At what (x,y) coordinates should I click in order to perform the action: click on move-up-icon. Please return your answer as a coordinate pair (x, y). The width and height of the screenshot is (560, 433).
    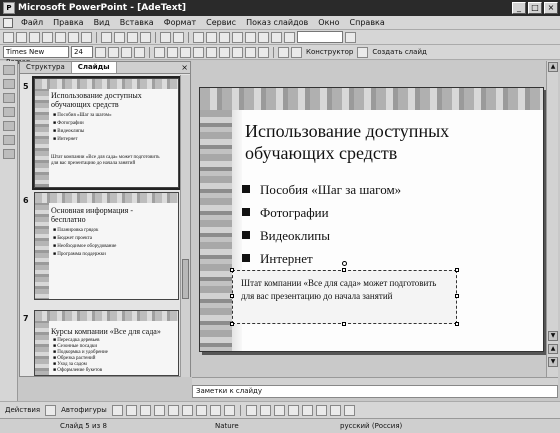
    Looking at the image, I should click on (9, 98).